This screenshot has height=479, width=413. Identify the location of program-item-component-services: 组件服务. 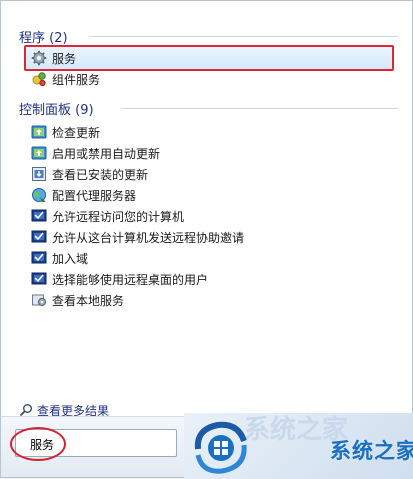
(211, 79).